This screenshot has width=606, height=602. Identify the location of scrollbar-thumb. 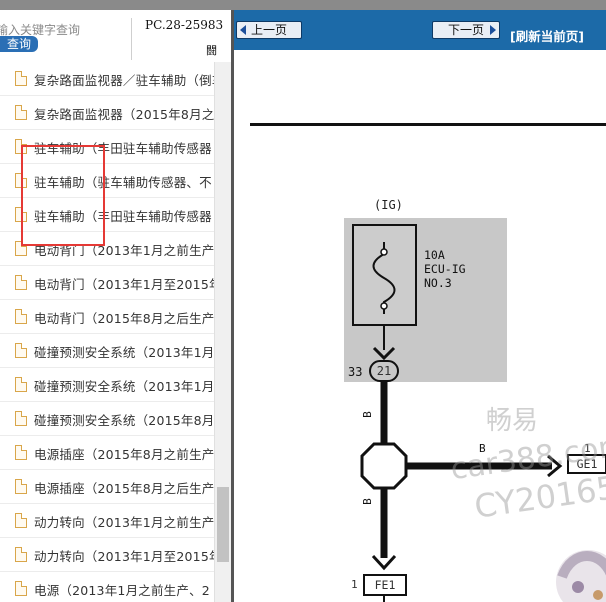
(223, 524).